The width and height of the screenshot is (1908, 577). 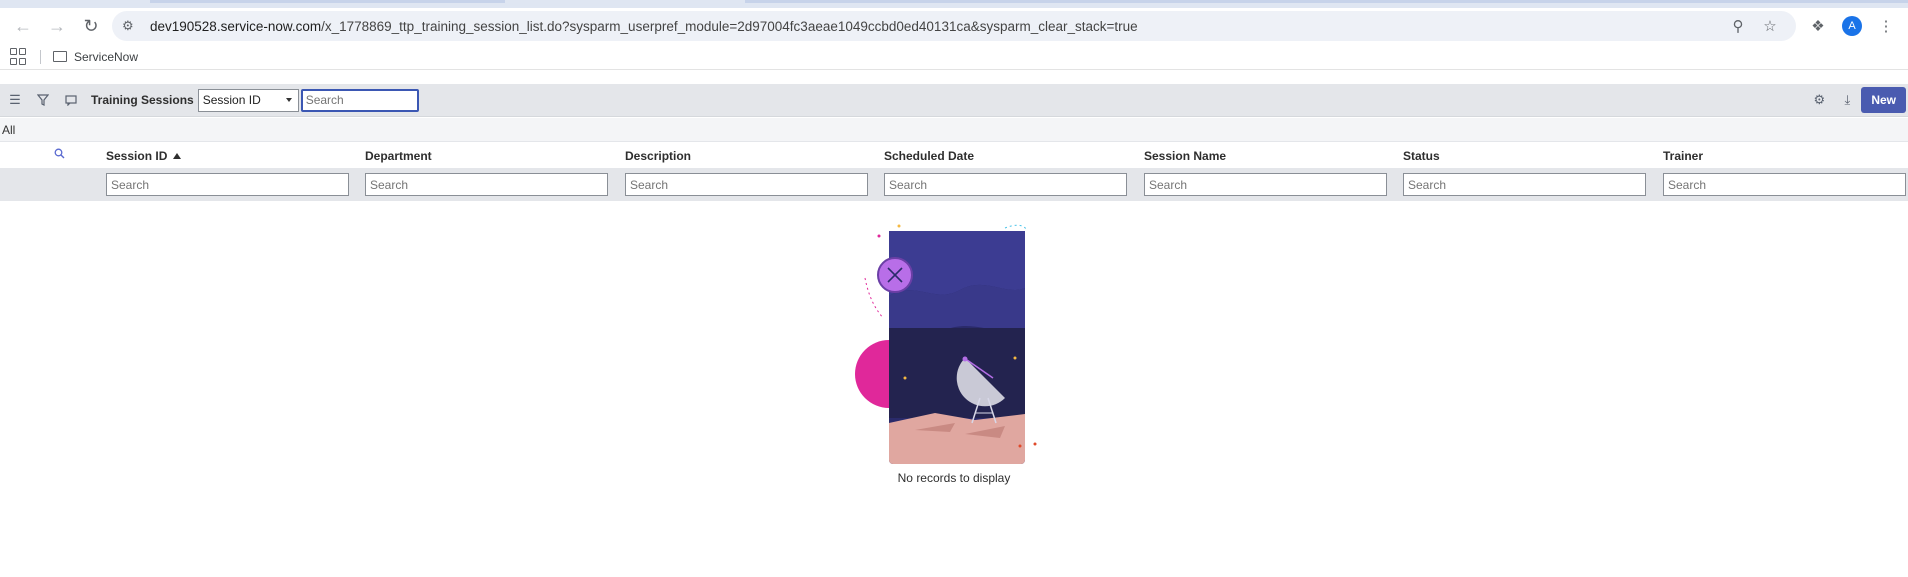 I want to click on column-header-description: Description, so click(x=658, y=156).